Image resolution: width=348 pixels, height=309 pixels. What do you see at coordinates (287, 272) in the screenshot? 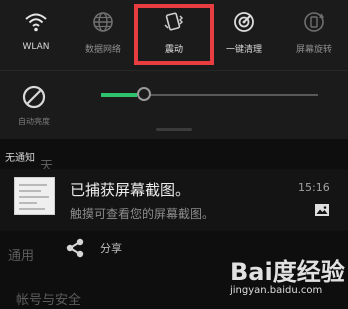
I see `watermark-brand: Bai度经验` at bounding box center [287, 272].